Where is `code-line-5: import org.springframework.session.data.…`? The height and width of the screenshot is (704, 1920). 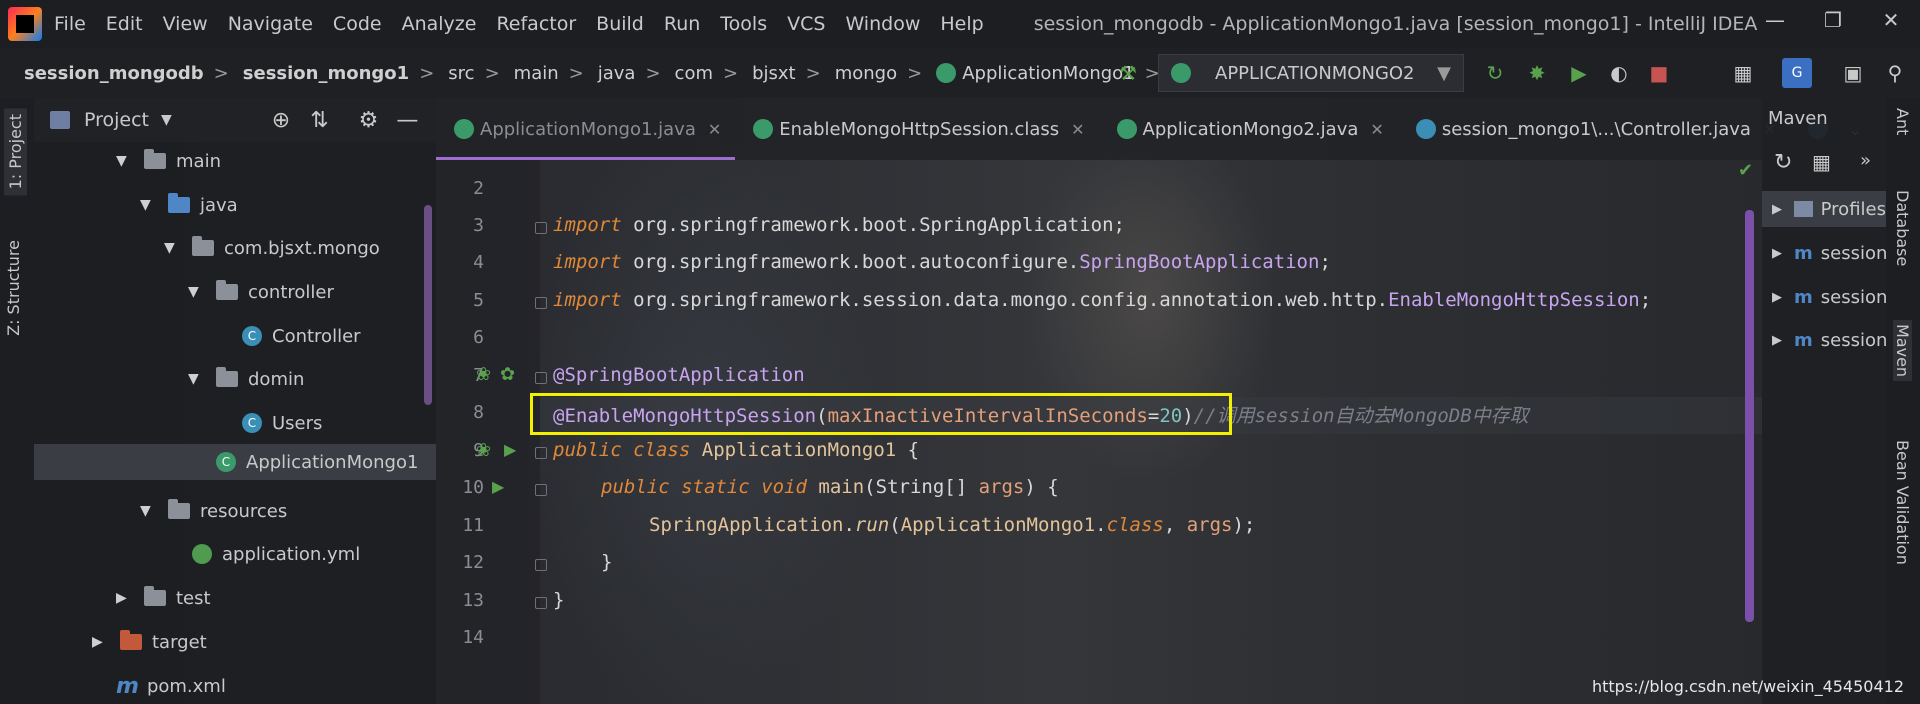 code-line-5: import org.springframework.session.data.… is located at coordinates (1102, 300).